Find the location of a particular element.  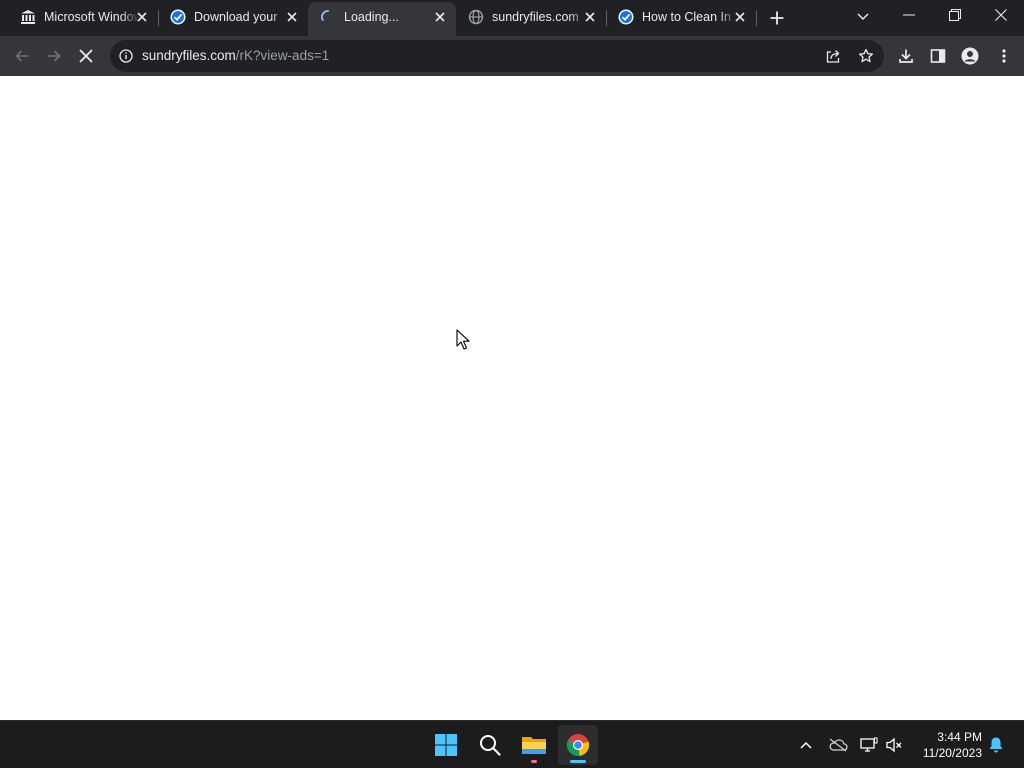

bank-building-icon is located at coordinates (28, 17).